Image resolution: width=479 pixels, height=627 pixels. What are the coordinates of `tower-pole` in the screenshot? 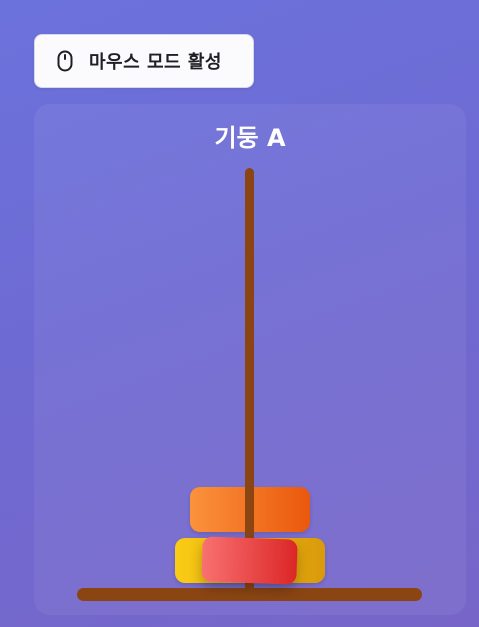 It's located at (249, 381).